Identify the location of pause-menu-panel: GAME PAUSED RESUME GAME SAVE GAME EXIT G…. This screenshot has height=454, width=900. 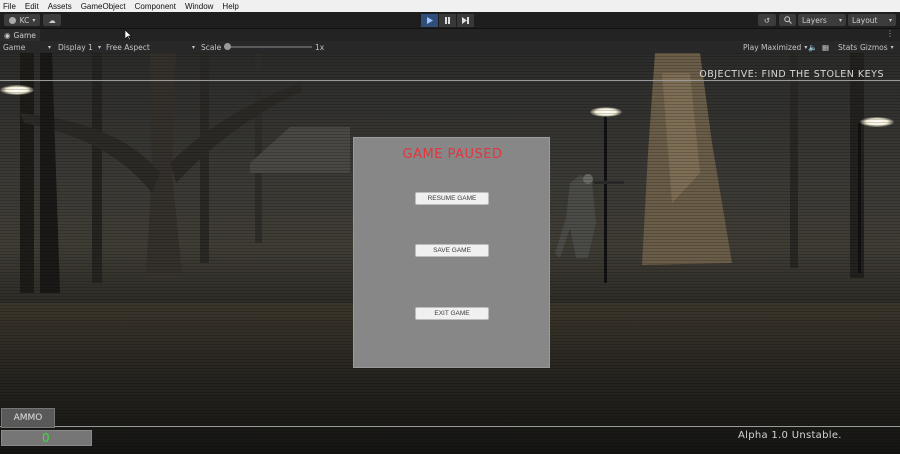
(451, 252).